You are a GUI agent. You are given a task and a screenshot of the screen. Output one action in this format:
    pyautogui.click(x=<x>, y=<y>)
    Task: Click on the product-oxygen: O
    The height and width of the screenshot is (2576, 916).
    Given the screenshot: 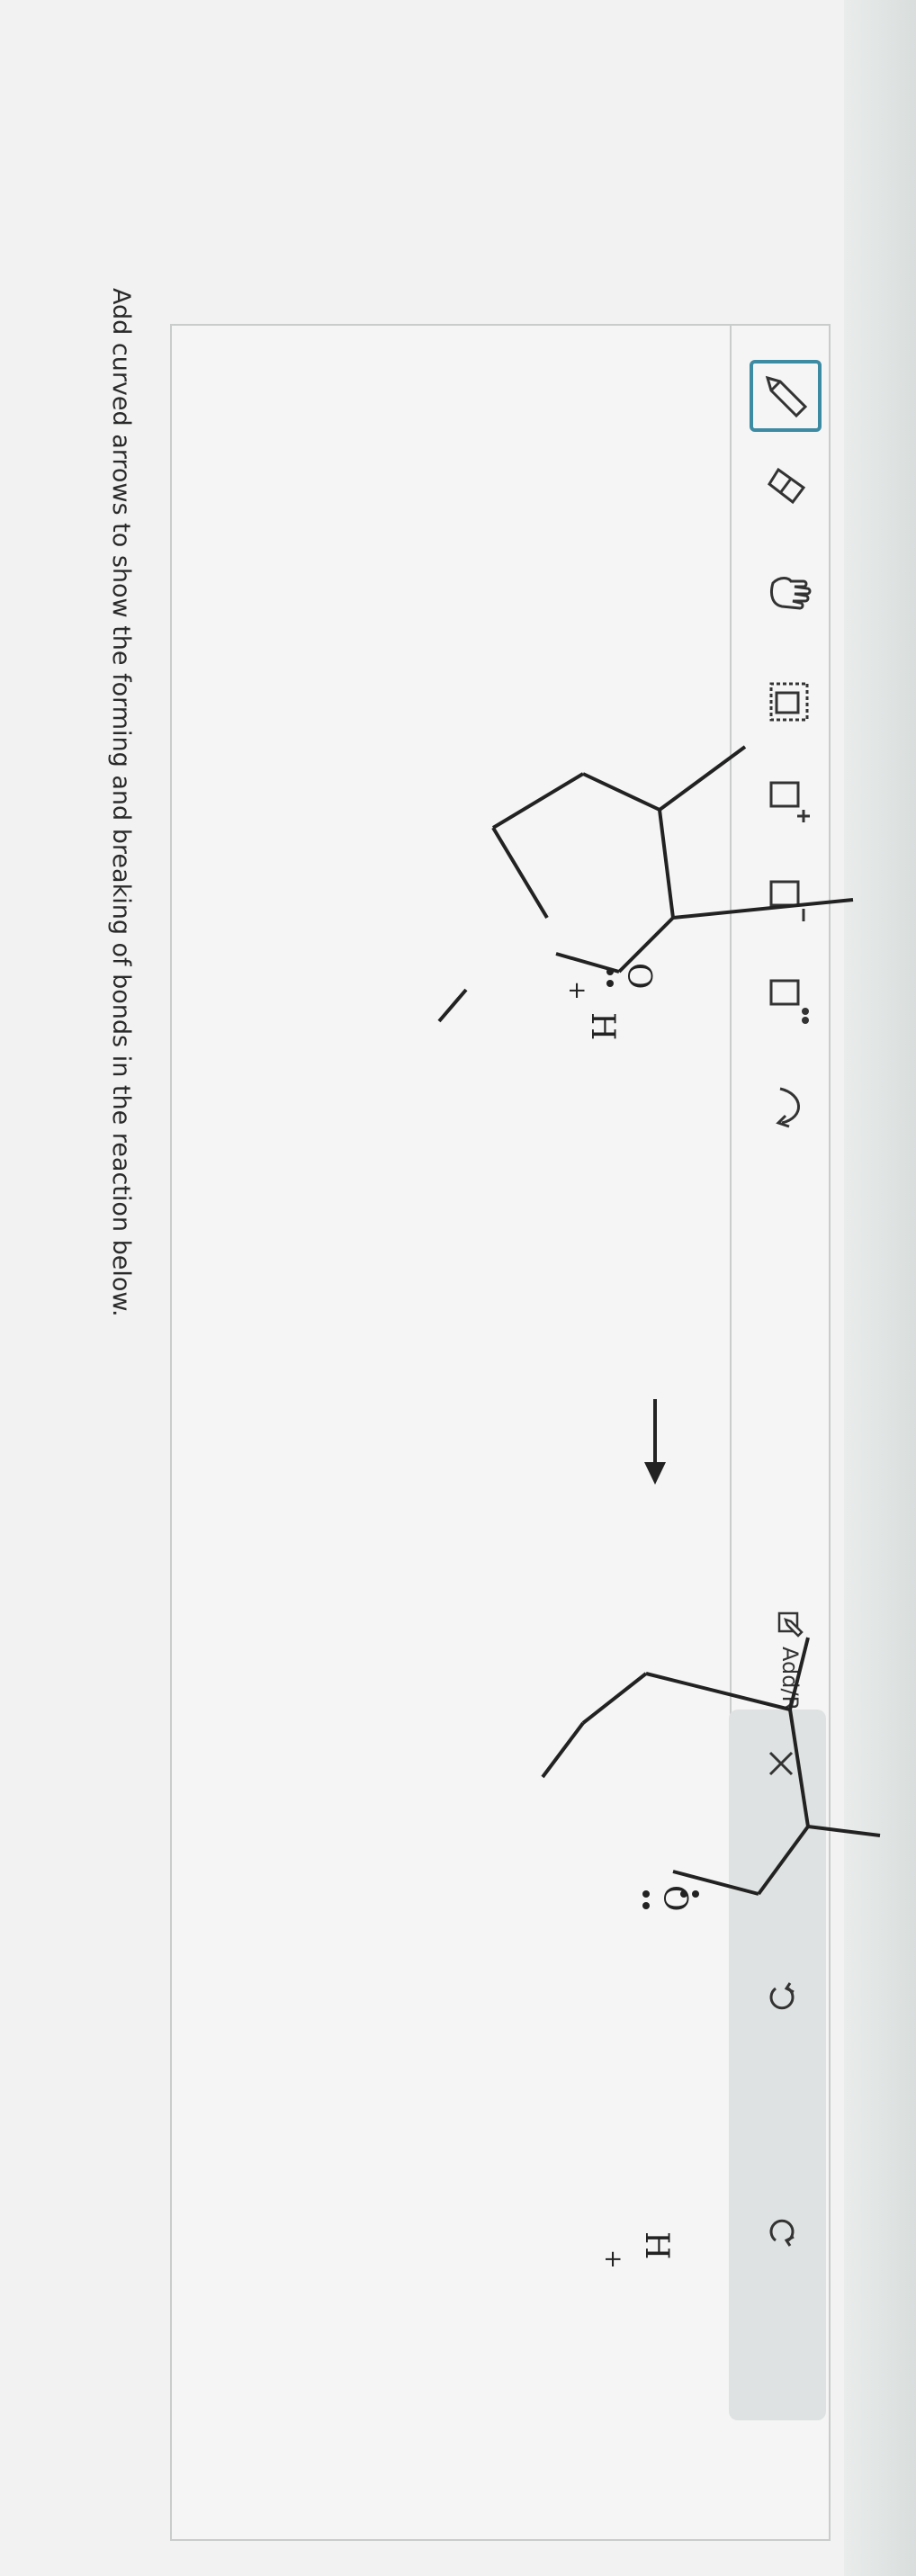 What is the action you would take?
    pyautogui.click(x=670, y=1899)
    